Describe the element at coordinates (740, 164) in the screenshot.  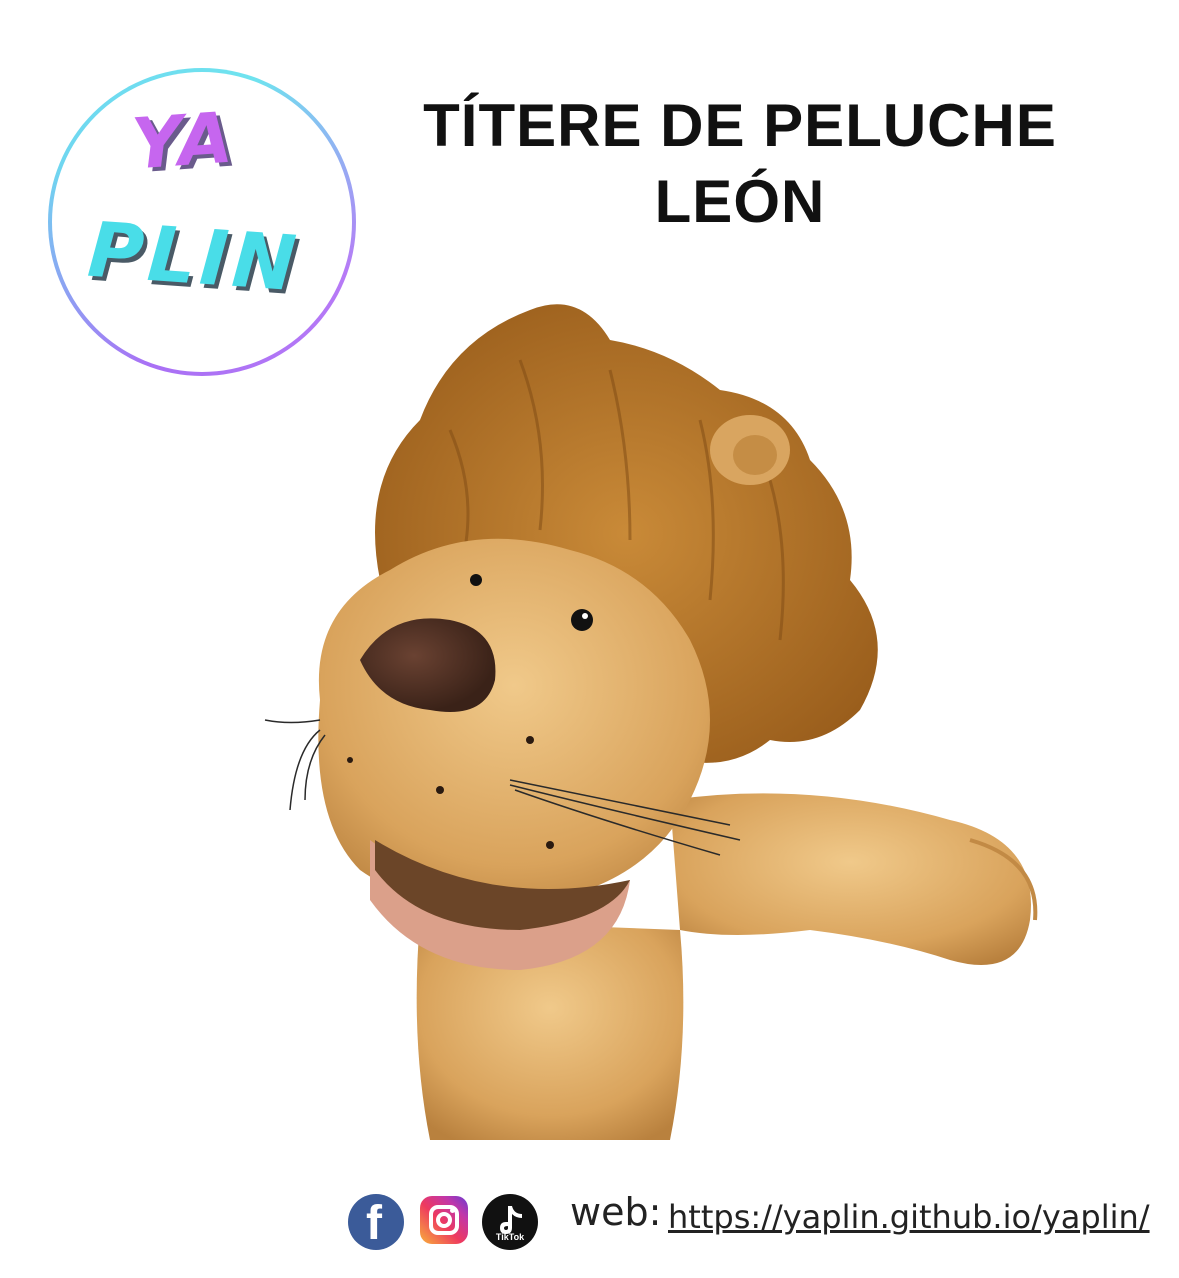
I see `product-title: TÍTERE DE PELUCHE LEÓN` at that location.